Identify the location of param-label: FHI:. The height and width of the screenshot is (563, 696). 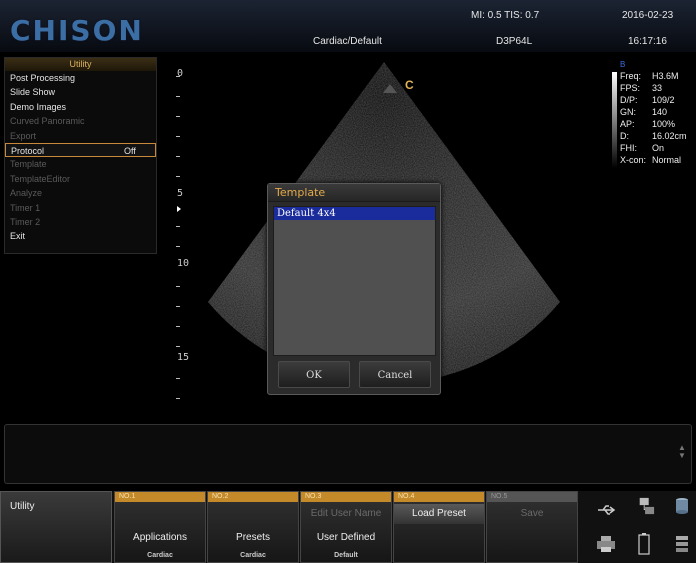
(628, 148).